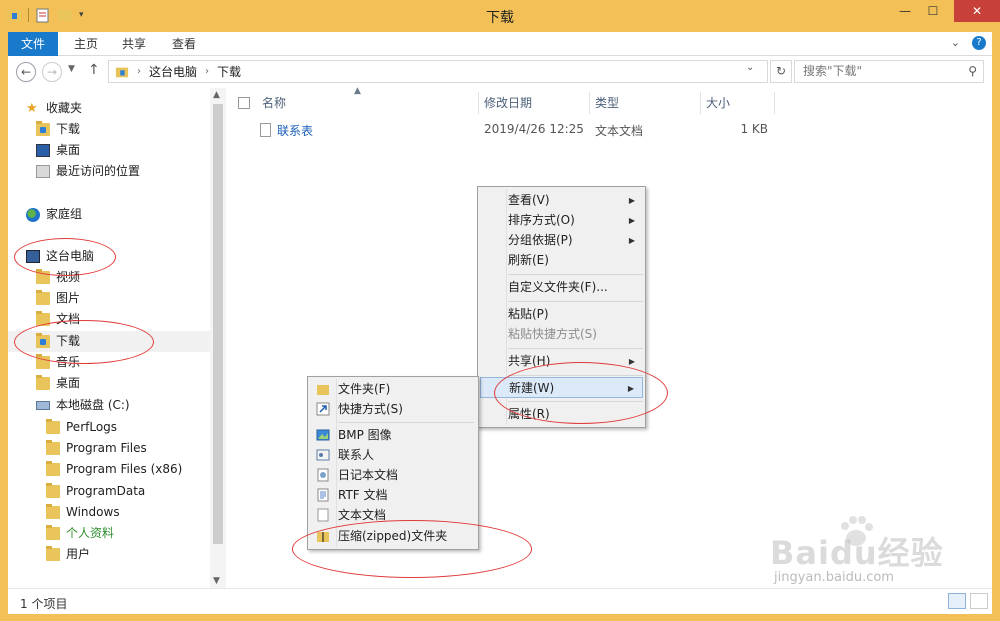 This screenshot has height=621, width=1000. What do you see at coordinates (363, 495) in the screenshot?
I see `menu-label: RTF 文档` at bounding box center [363, 495].